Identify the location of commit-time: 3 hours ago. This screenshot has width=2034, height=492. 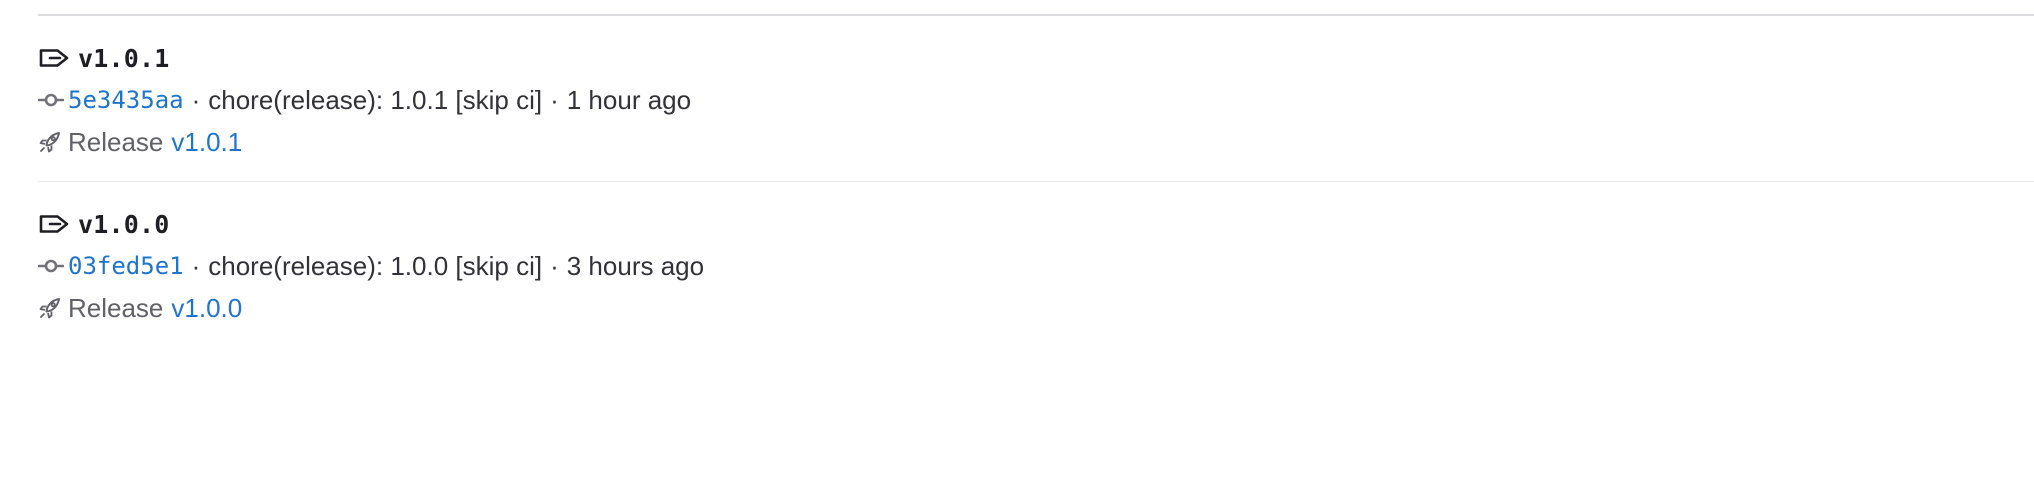
(635, 265).